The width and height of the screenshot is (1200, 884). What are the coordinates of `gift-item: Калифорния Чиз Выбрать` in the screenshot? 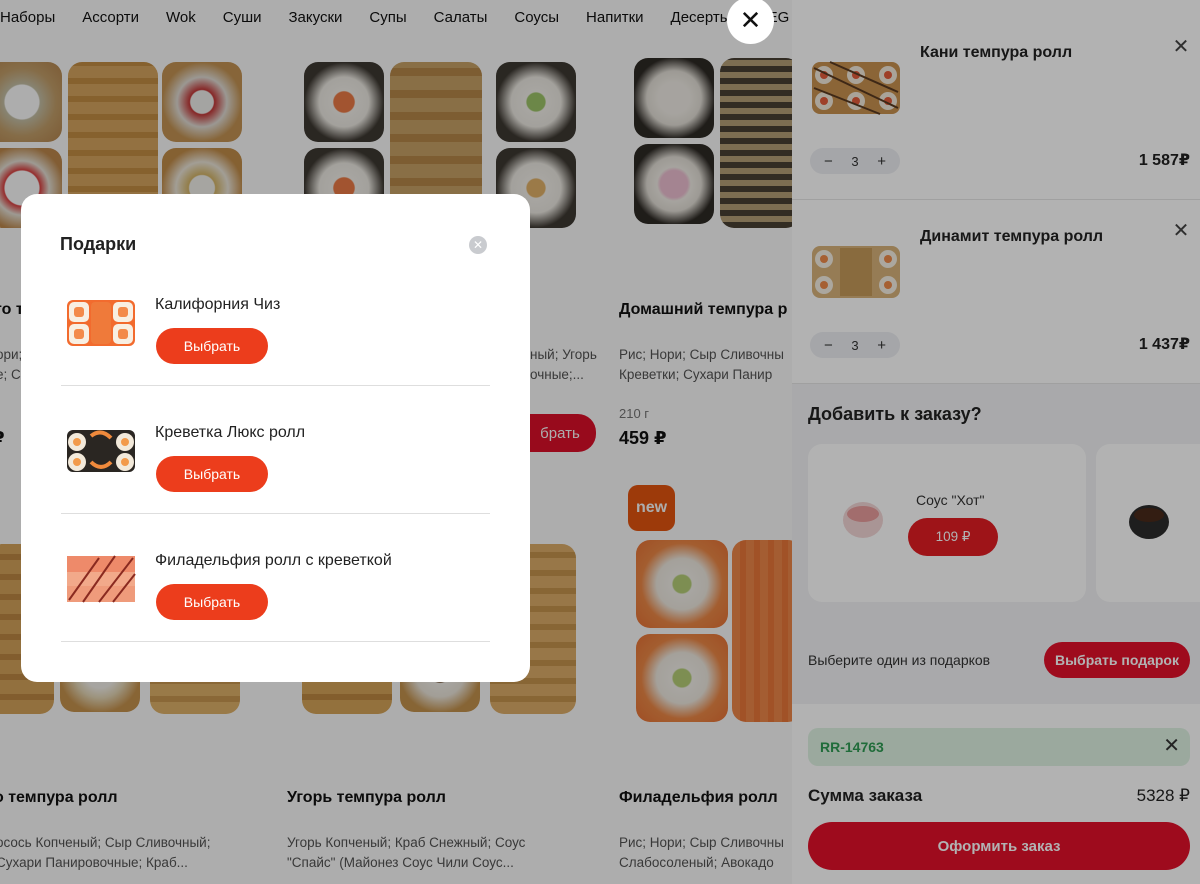 It's located at (275, 322).